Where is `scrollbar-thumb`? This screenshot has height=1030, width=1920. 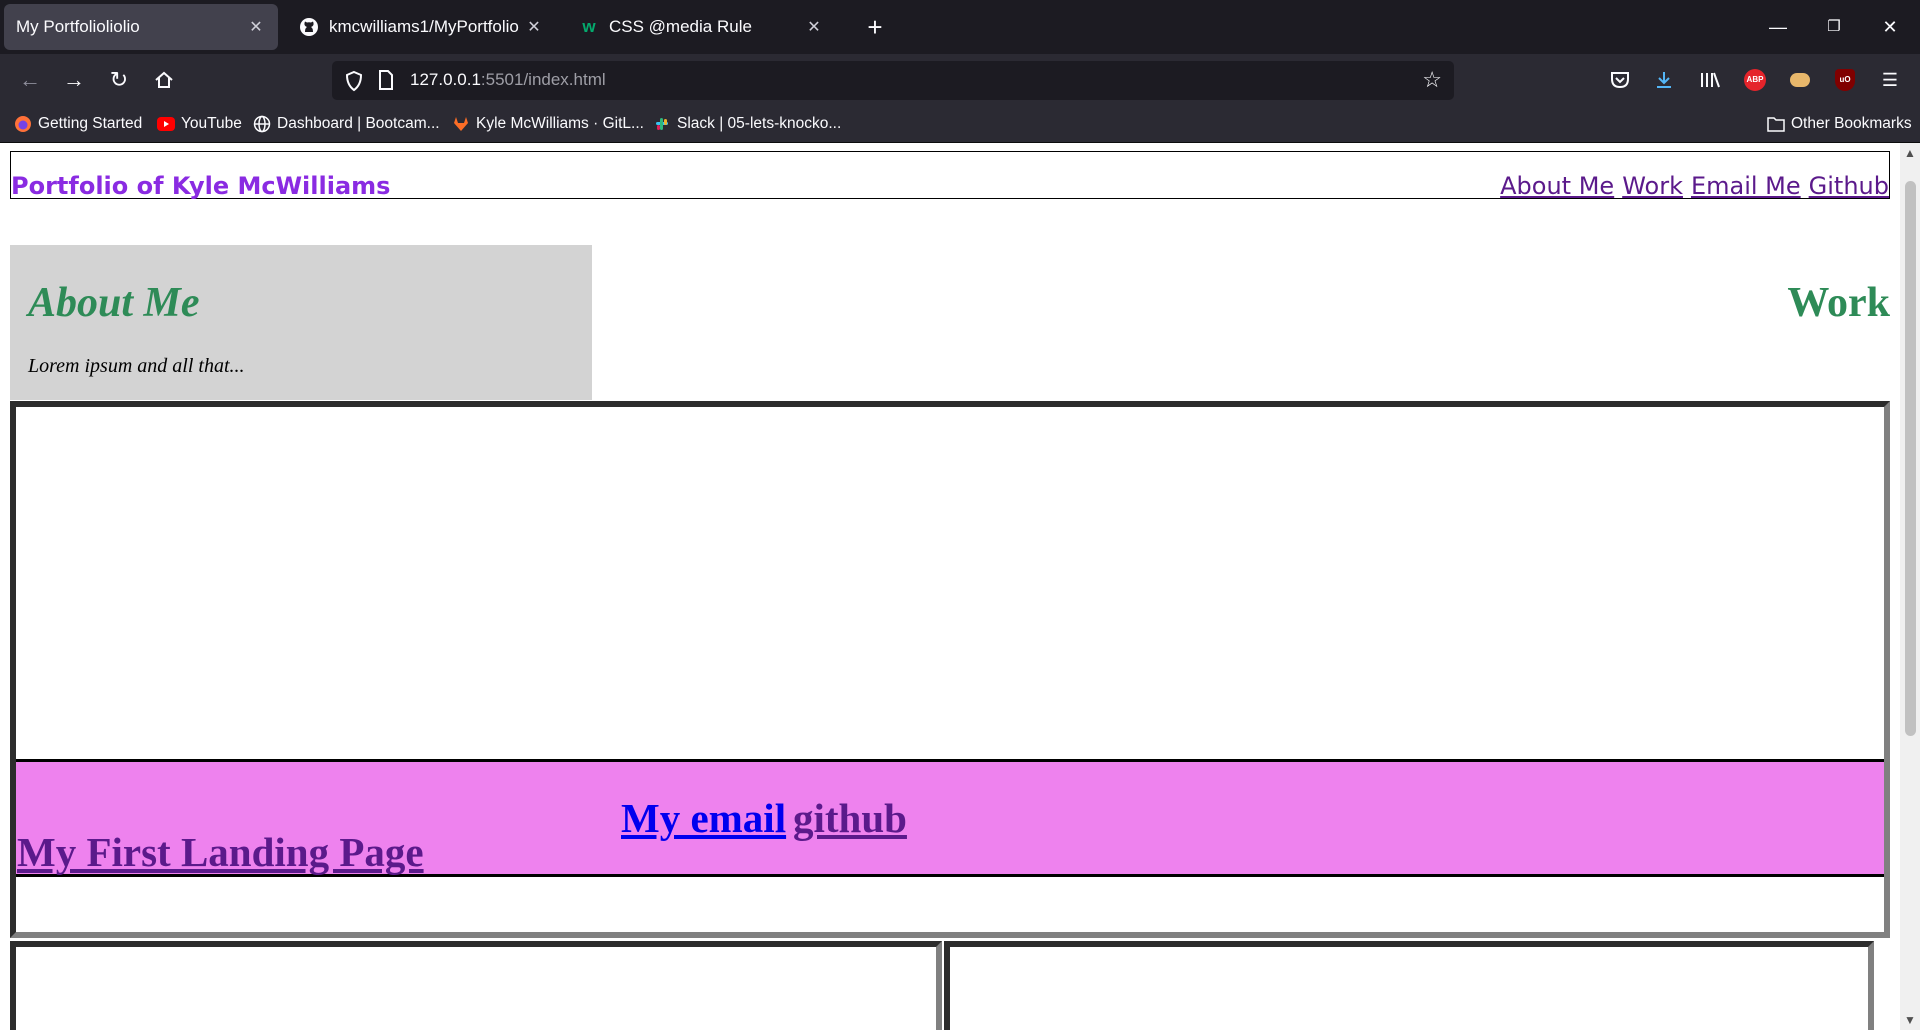 scrollbar-thumb is located at coordinates (1910, 458).